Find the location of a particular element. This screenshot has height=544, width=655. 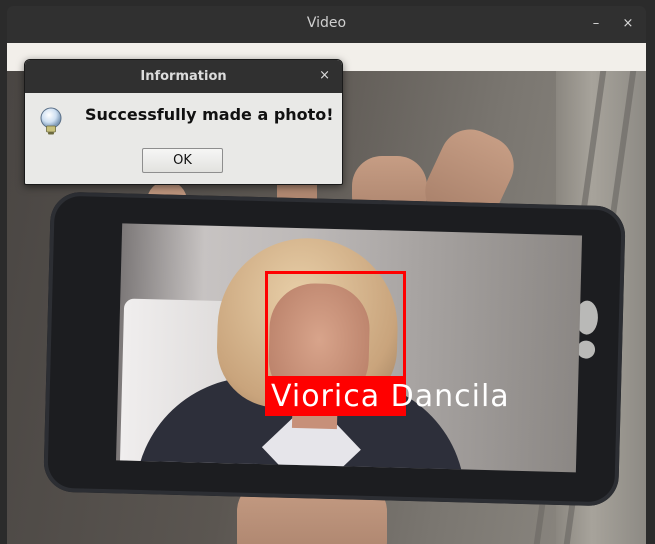

close-button: × is located at coordinates (628, 24).